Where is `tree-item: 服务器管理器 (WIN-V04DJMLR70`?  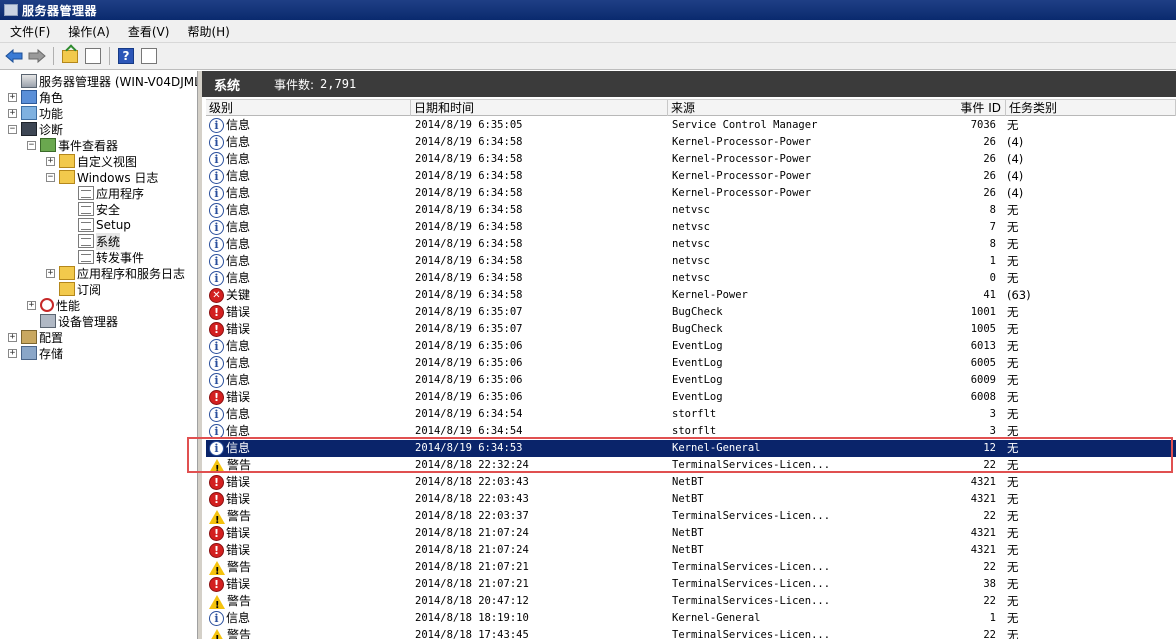 tree-item: 服务器管理器 (WIN-V04DJMLR70 is located at coordinates (102, 81).